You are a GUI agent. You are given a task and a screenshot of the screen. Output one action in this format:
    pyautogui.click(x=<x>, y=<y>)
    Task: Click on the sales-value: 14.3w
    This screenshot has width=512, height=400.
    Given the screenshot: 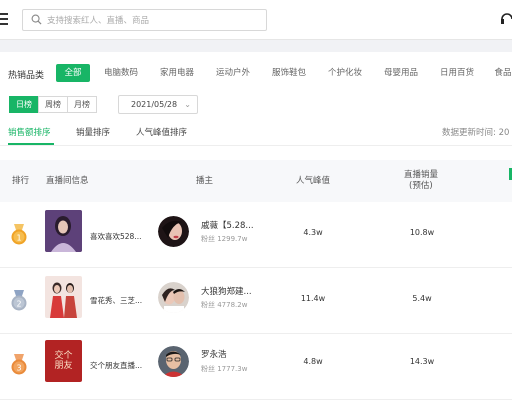 What is the action you would take?
    pyautogui.click(x=422, y=361)
    